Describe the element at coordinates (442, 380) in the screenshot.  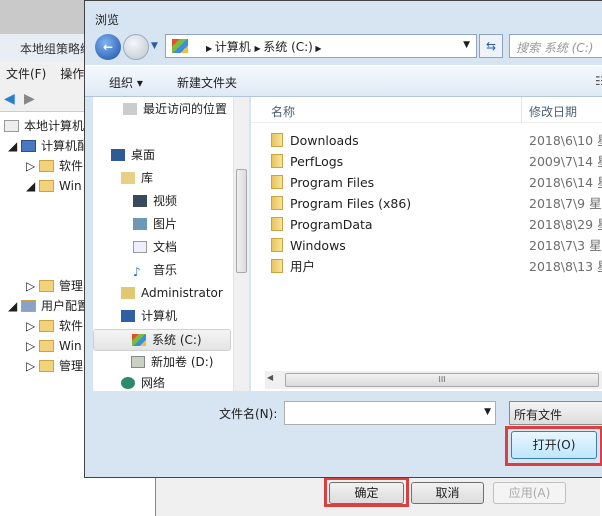
I see `scrollbar-thumb: III` at that location.